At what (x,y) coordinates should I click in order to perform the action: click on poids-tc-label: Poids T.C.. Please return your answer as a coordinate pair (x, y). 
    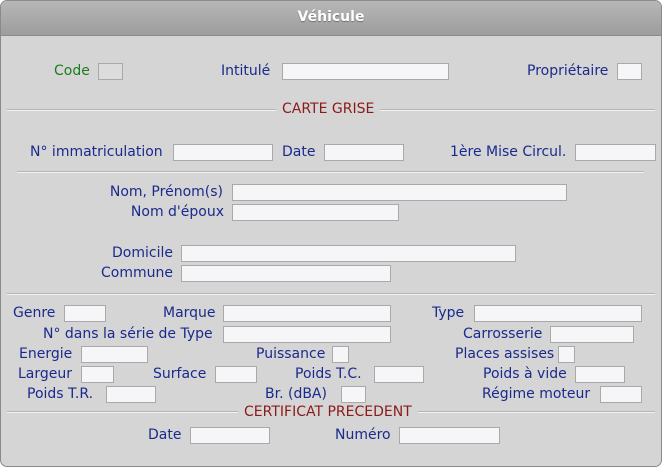
    Looking at the image, I should click on (328, 374).